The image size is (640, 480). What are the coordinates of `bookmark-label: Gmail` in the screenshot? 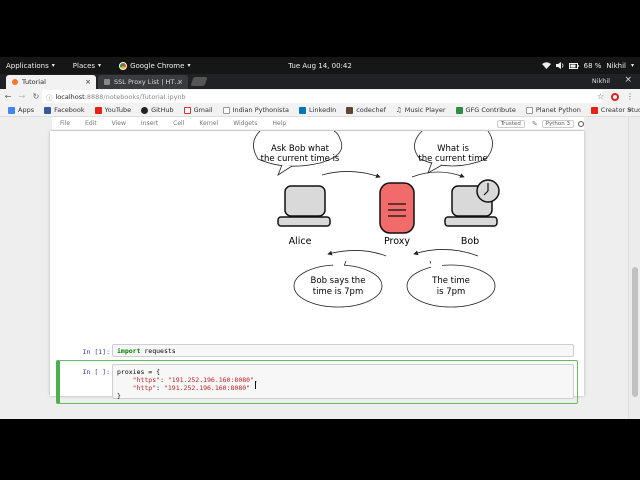 It's located at (203, 110).